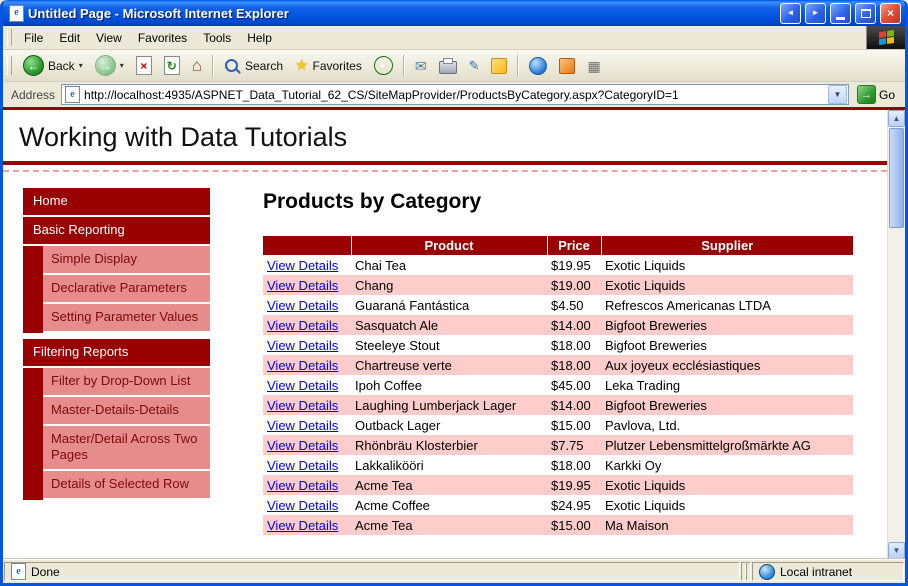 This screenshot has height=586, width=908. I want to click on back-dropdown-icon: ▾, so click(81, 65).